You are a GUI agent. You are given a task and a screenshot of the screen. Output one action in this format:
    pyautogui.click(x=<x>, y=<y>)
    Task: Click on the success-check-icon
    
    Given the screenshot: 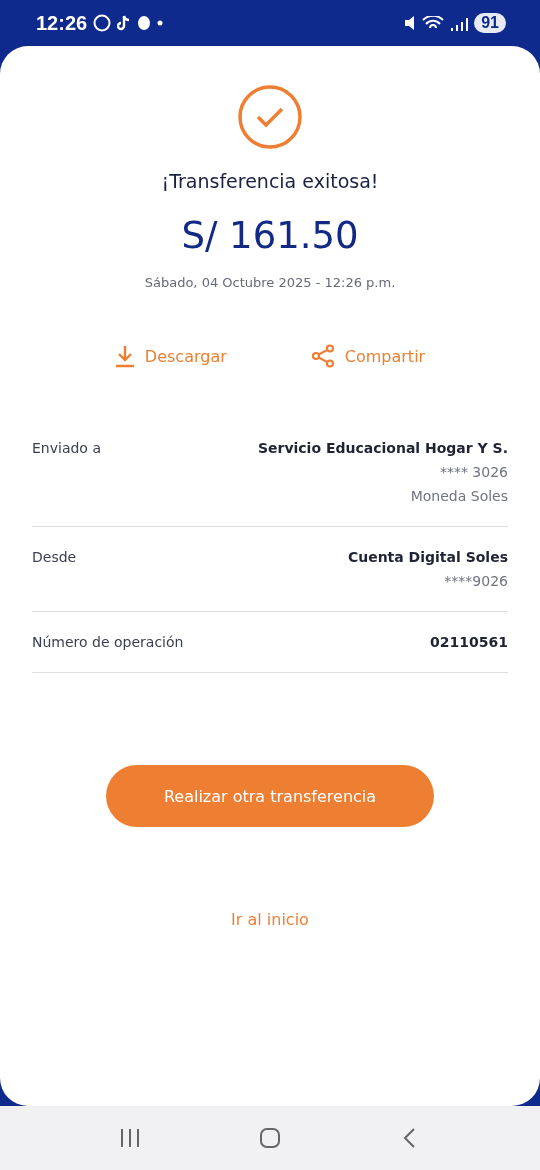 What is the action you would take?
    pyautogui.click(x=270, y=117)
    